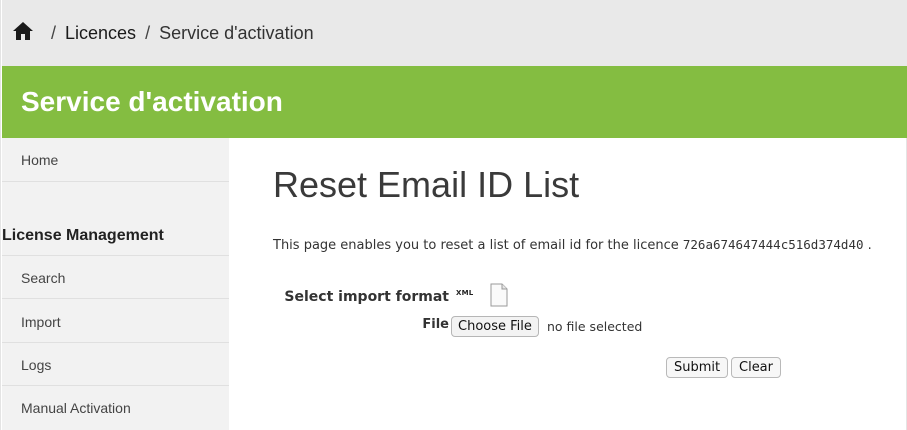 The height and width of the screenshot is (430, 907). I want to click on sidebar-item-manual-activation: Manual Activation, so click(115, 408).